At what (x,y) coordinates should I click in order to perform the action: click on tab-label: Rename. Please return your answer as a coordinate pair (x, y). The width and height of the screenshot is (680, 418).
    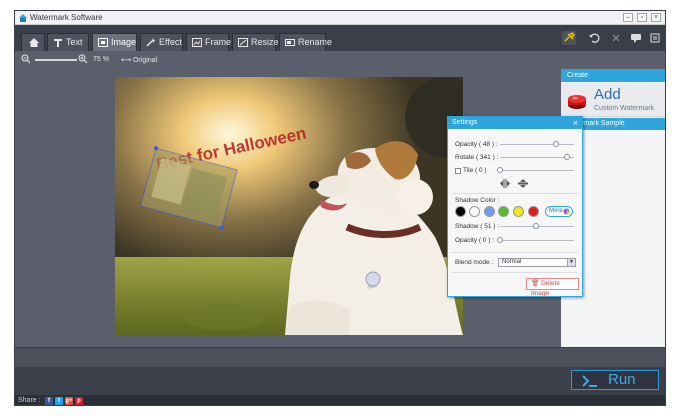
    Looking at the image, I should click on (315, 42).